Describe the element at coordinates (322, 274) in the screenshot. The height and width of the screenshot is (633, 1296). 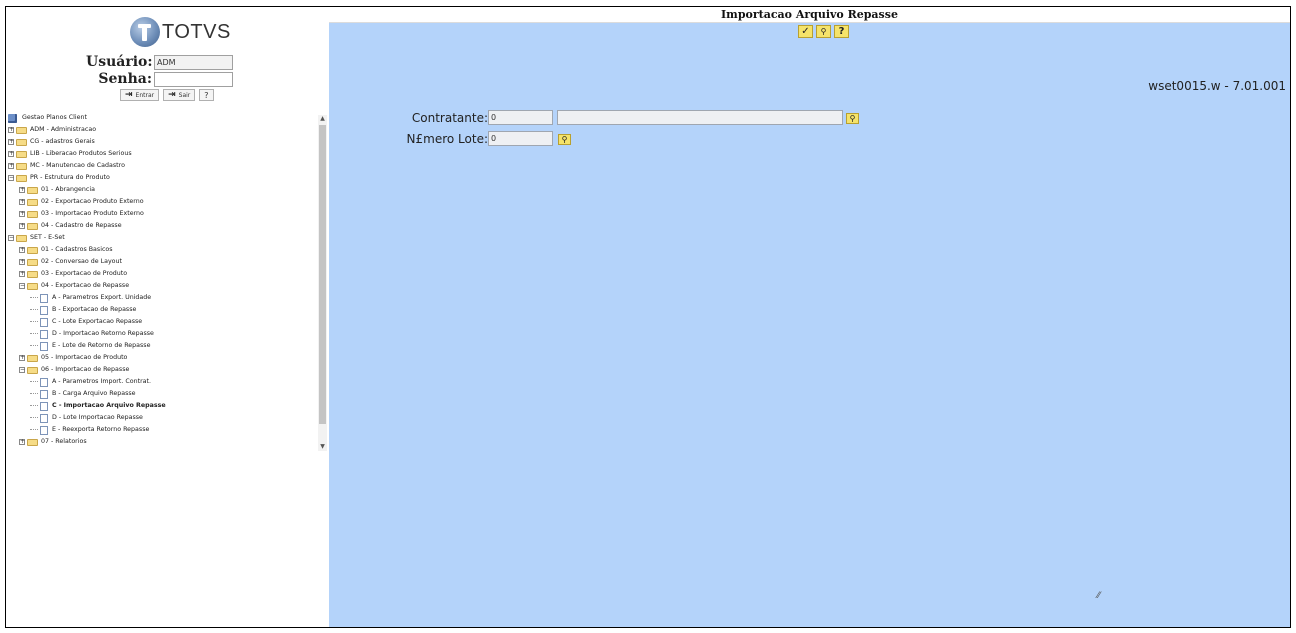
I see `scroll-thumb` at that location.